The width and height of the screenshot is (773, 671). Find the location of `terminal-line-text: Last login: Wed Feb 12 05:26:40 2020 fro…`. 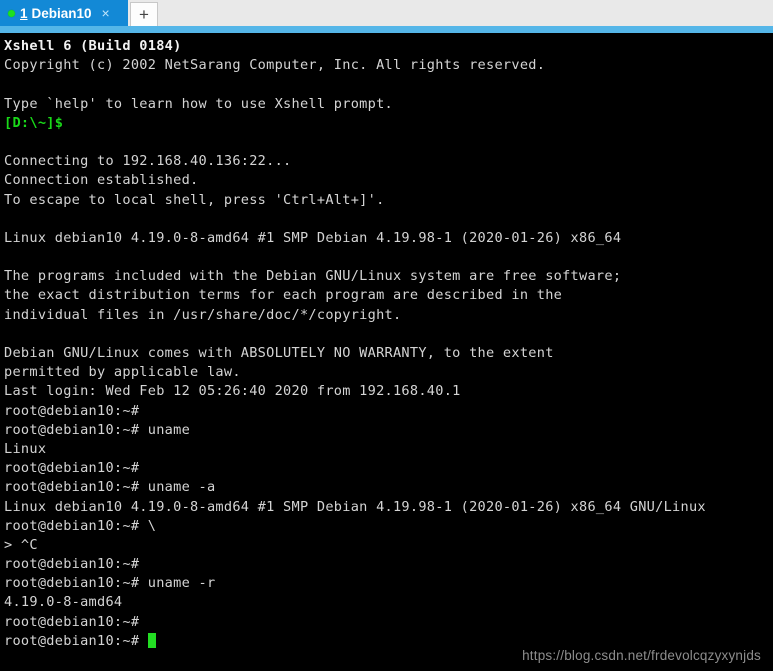

terminal-line-text: Last login: Wed Feb 12 05:26:40 2020 fro… is located at coordinates (232, 391).